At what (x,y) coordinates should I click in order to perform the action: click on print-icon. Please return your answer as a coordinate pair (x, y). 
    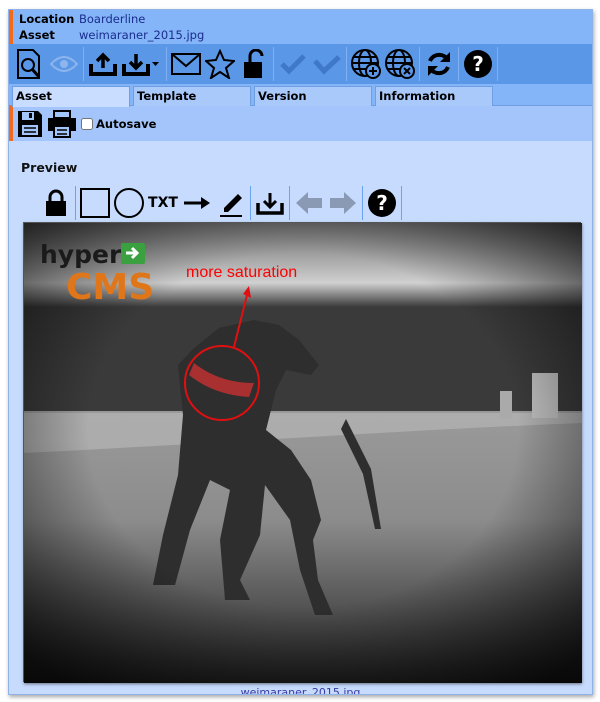
    Looking at the image, I should click on (62, 124).